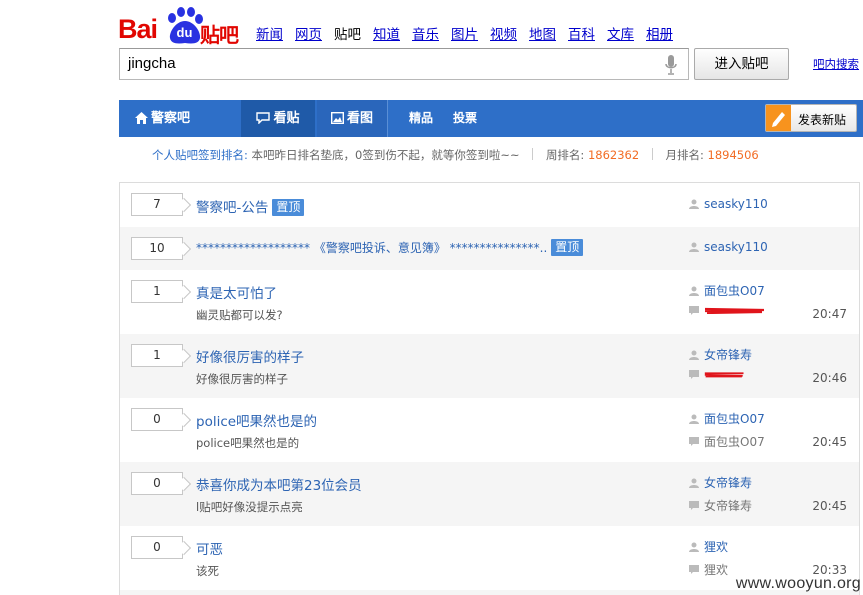 Image resolution: width=863 pixels, height=595 pixels. Describe the element at coordinates (386, 33) in the screenshot. I see `topnav-zhidao: 知道` at that location.